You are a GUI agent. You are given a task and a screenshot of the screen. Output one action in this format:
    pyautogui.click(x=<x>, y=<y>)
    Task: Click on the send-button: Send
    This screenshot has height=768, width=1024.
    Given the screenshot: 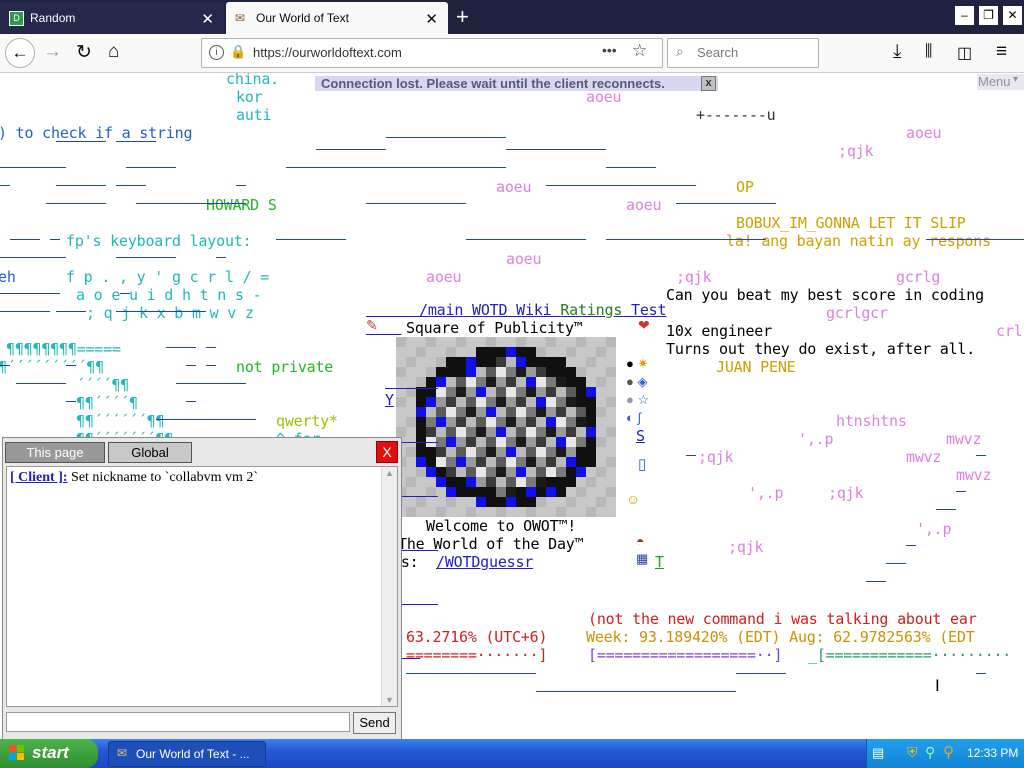 What is the action you would take?
    pyautogui.click(x=374, y=723)
    